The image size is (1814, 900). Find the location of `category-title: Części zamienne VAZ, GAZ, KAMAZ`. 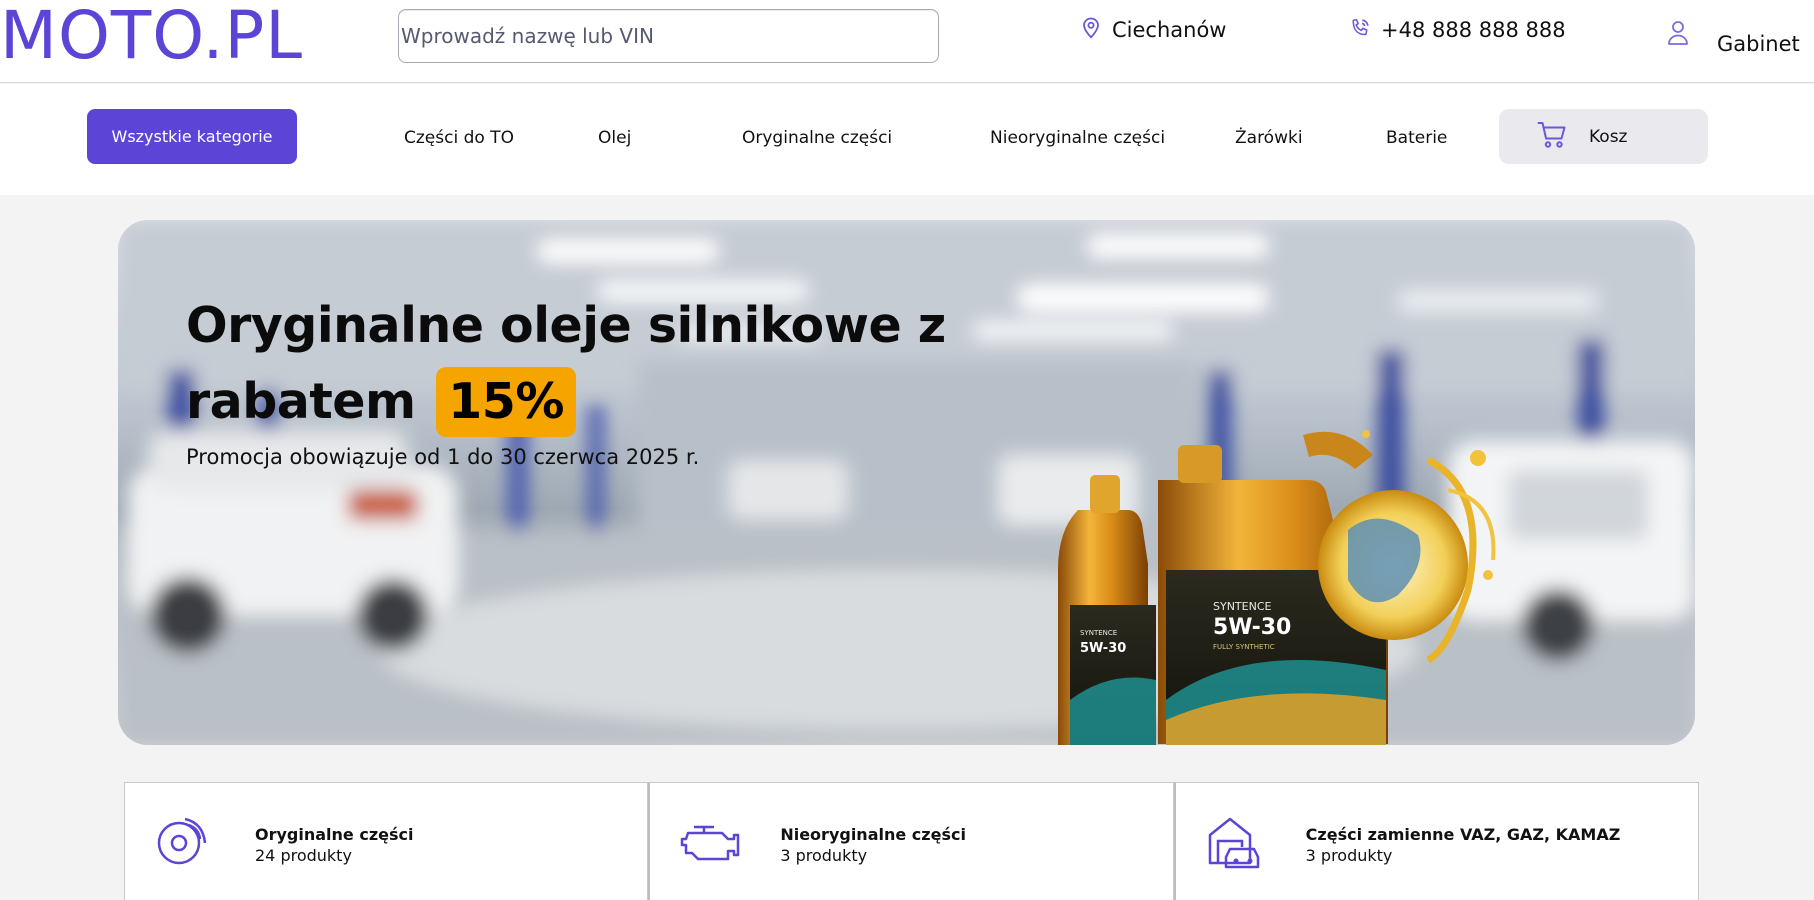

category-title: Części zamienne VAZ, GAZ, KAMAZ is located at coordinates (1463, 834).